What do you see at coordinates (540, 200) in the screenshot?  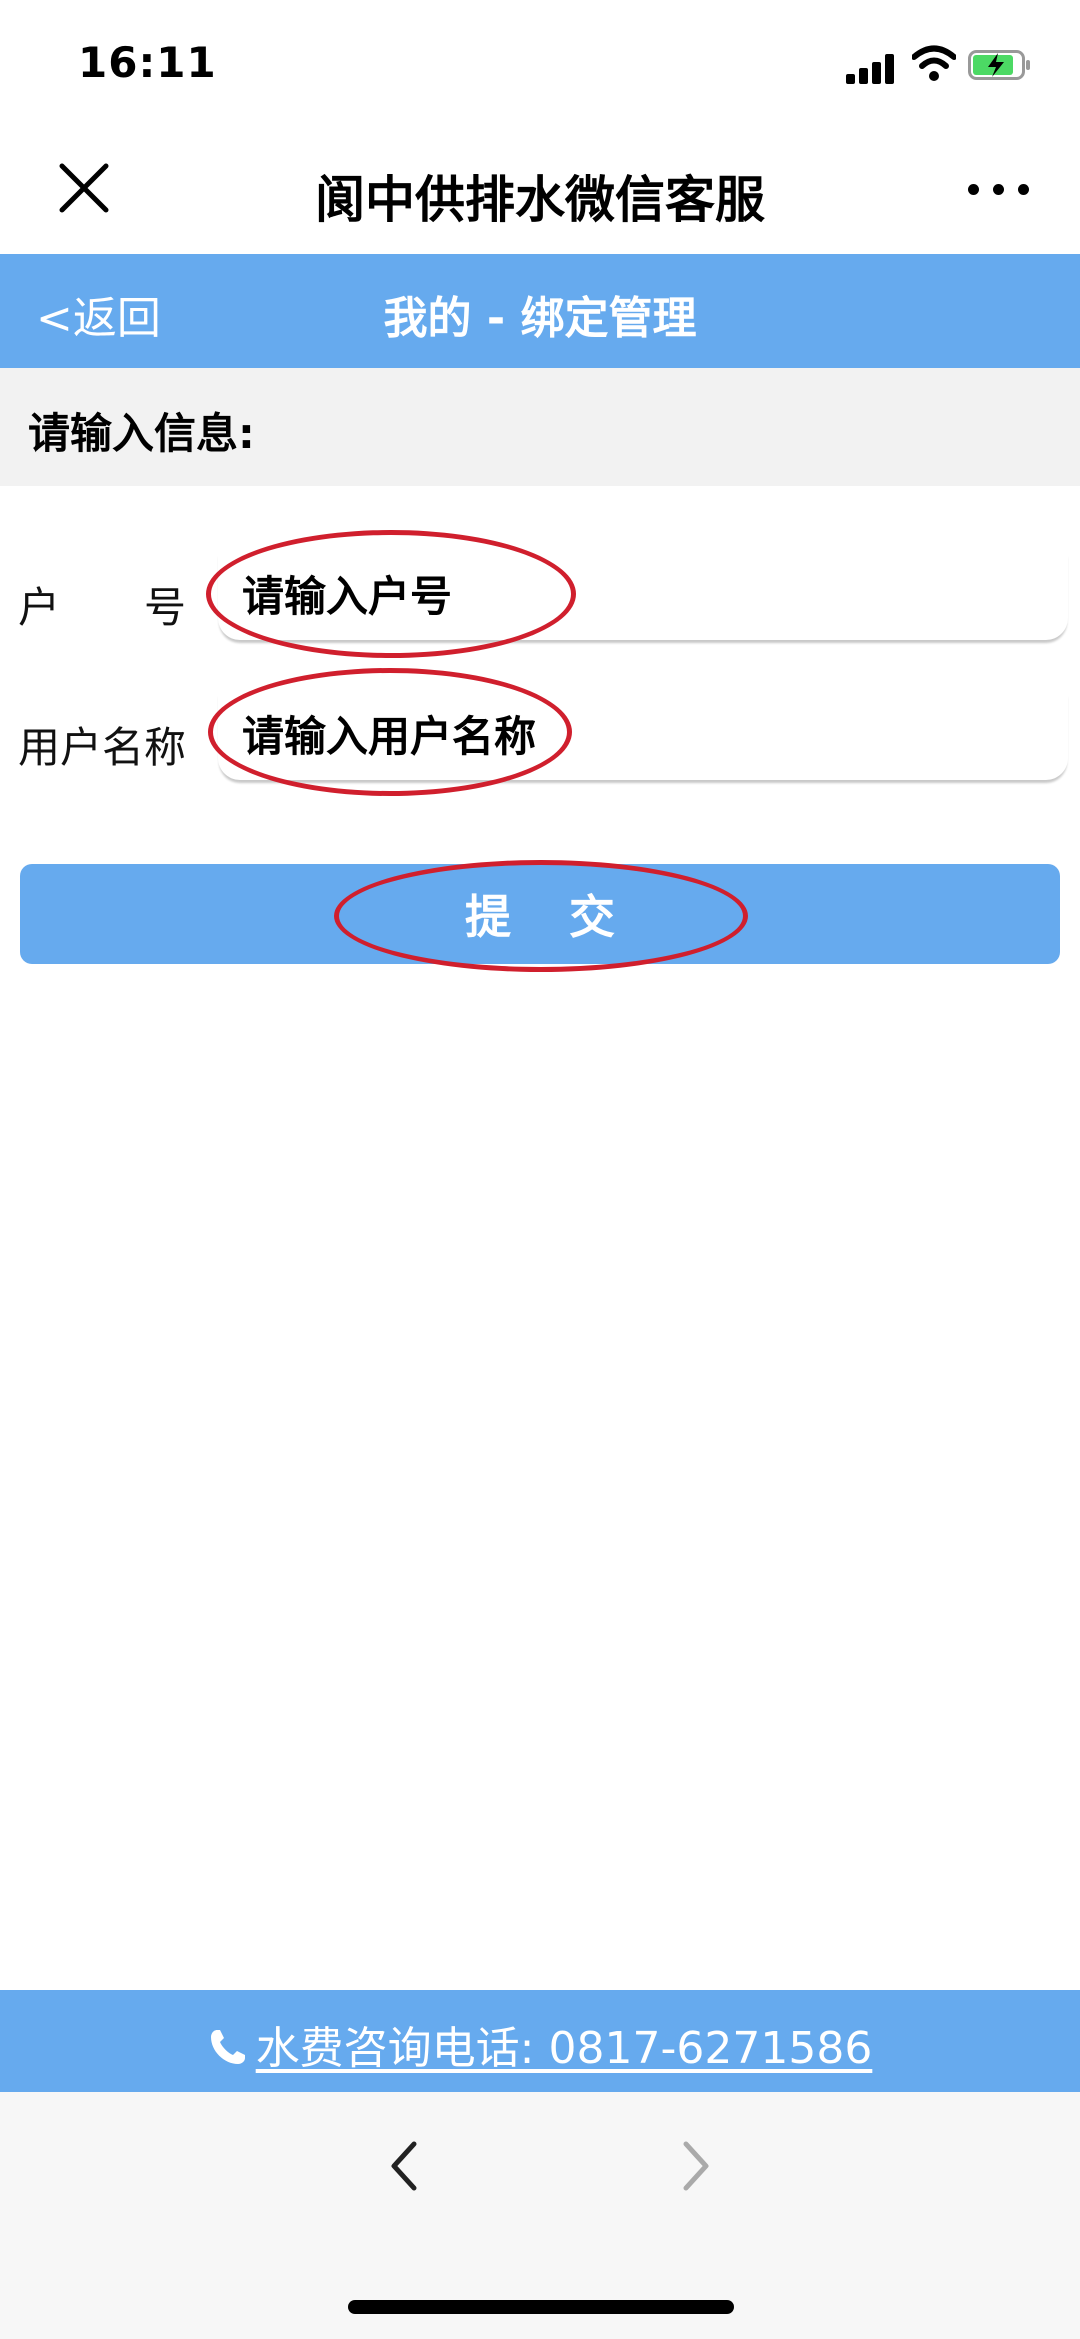 I see `page-title: 阆中供排水微信客服` at bounding box center [540, 200].